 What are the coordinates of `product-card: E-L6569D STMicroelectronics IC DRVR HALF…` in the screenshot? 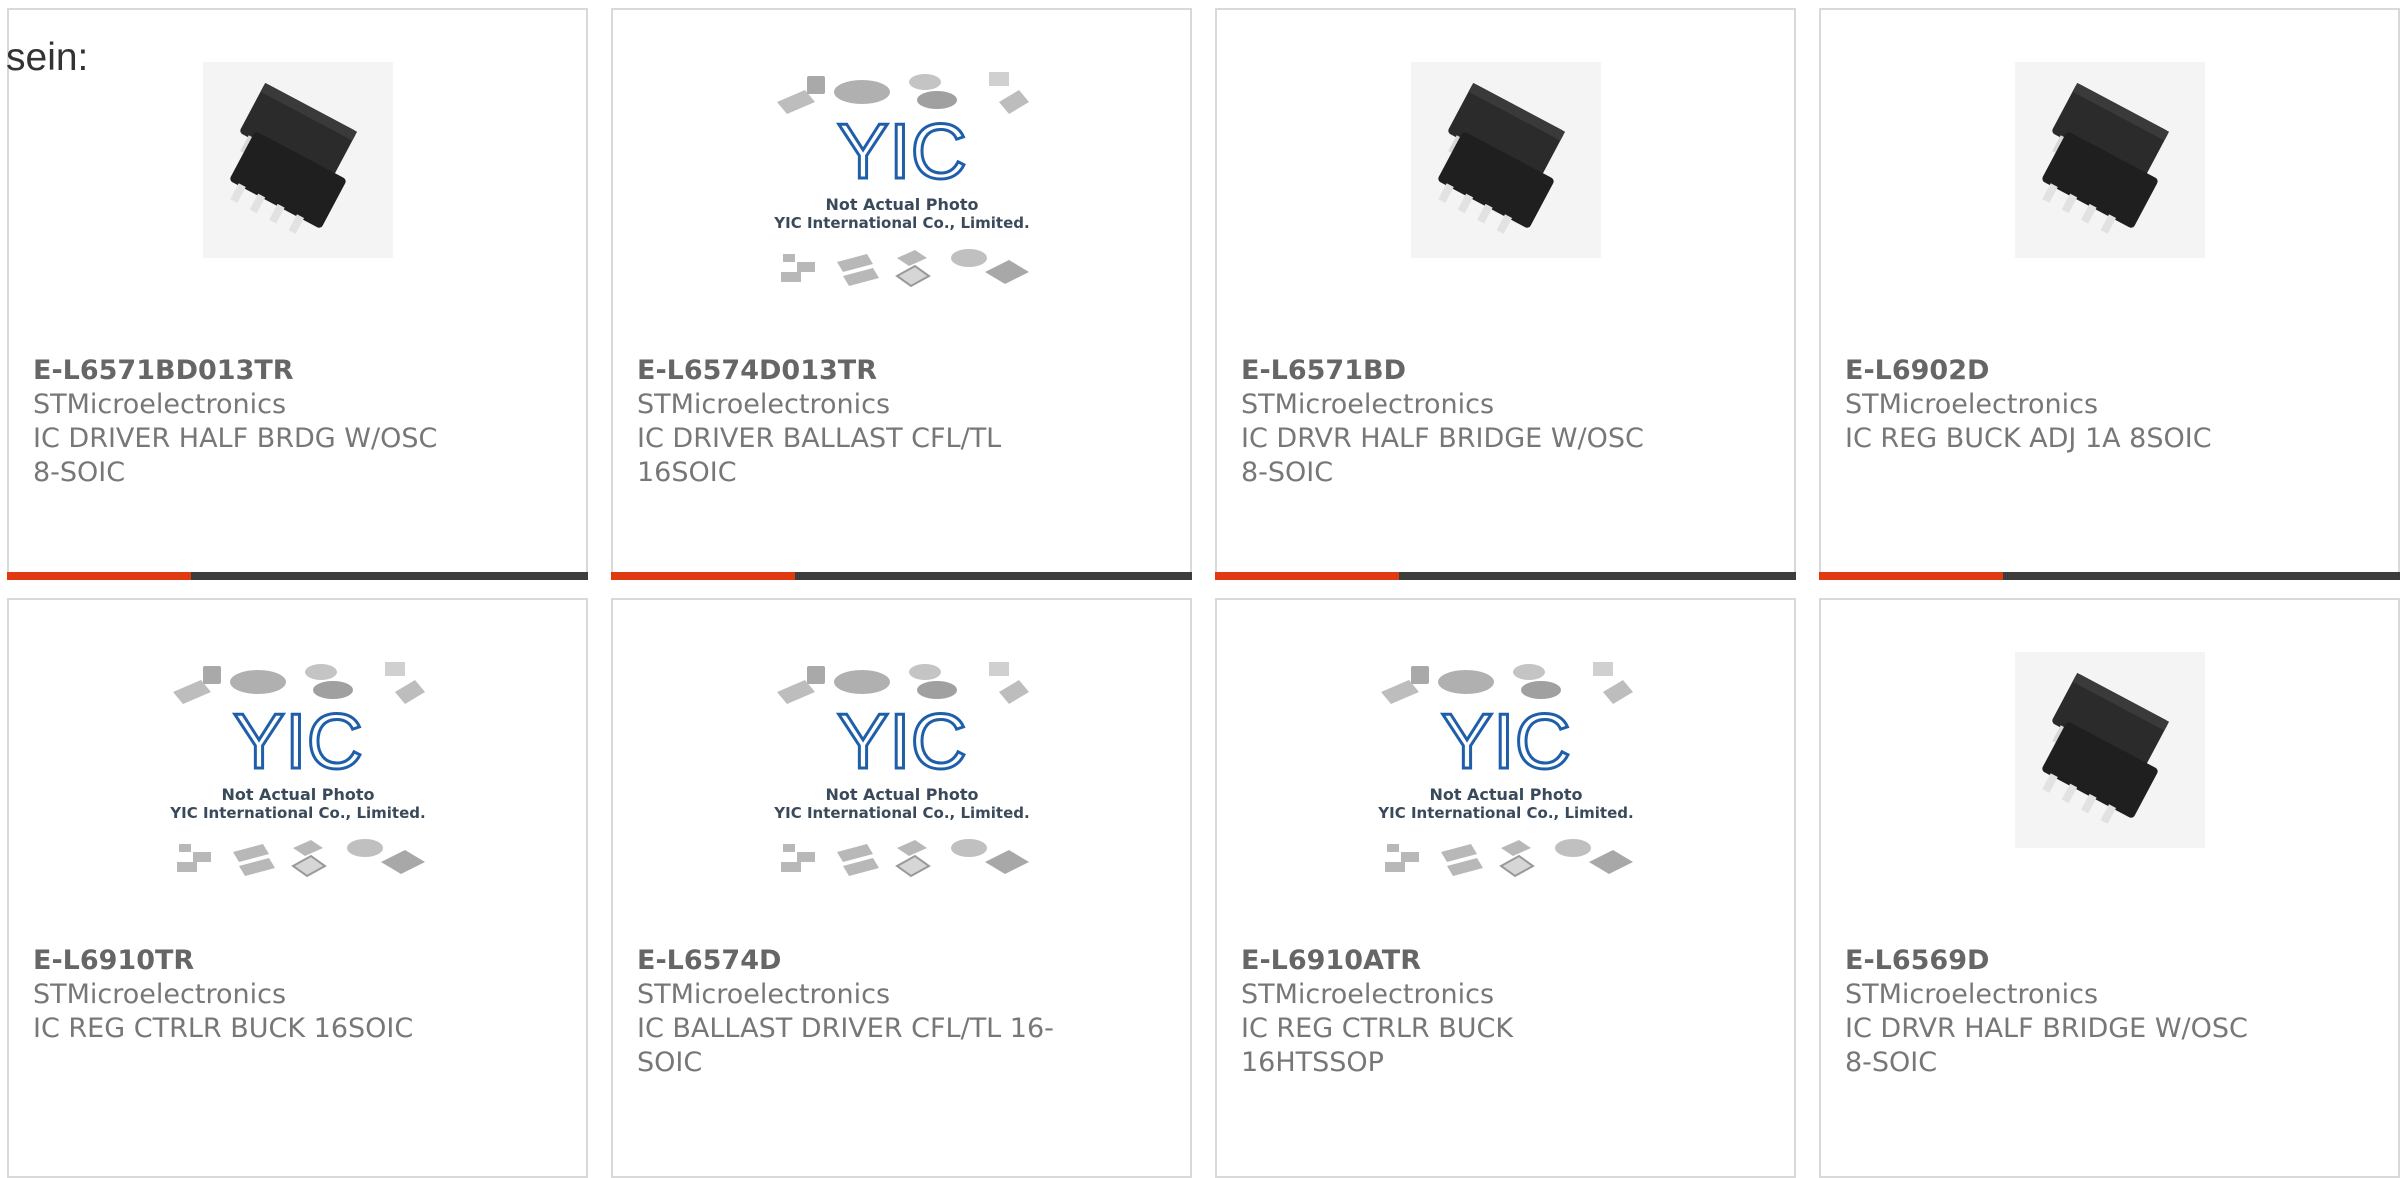 It's located at (2109, 888).